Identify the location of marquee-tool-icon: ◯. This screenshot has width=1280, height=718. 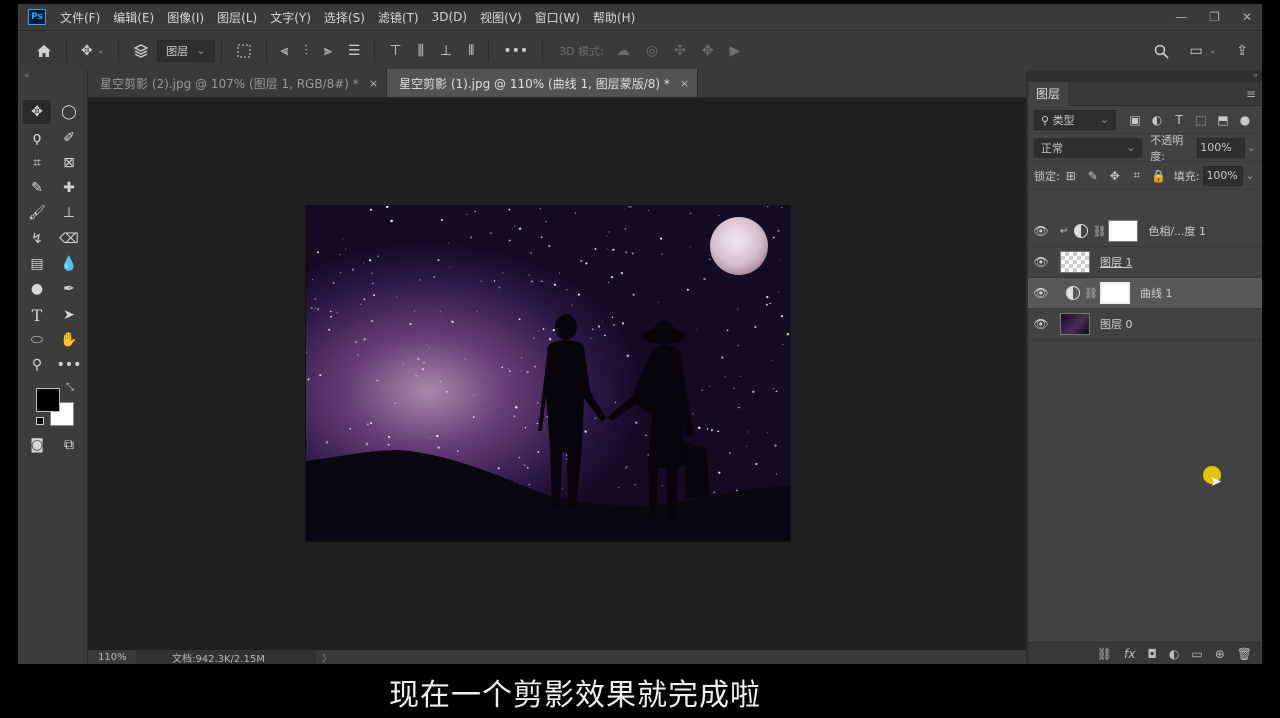
(69, 112).